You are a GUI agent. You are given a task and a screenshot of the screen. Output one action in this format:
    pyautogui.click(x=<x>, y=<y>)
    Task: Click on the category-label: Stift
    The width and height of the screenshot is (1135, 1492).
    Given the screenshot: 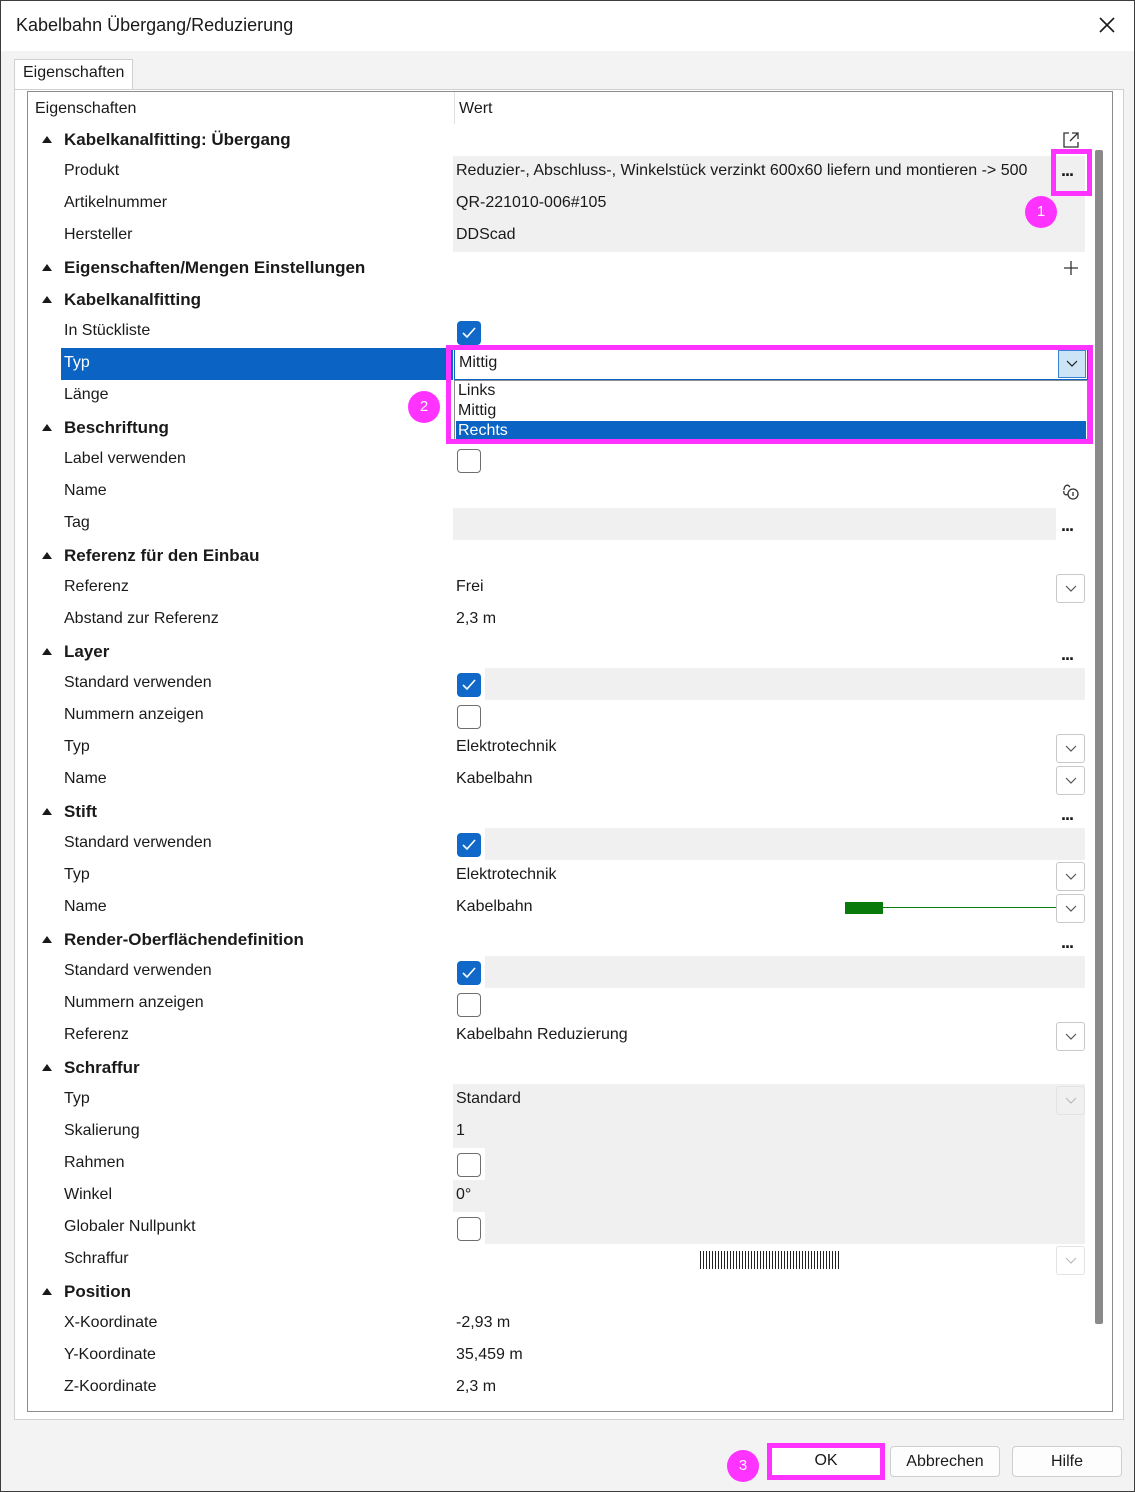 What is the action you would take?
    pyautogui.click(x=81, y=811)
    